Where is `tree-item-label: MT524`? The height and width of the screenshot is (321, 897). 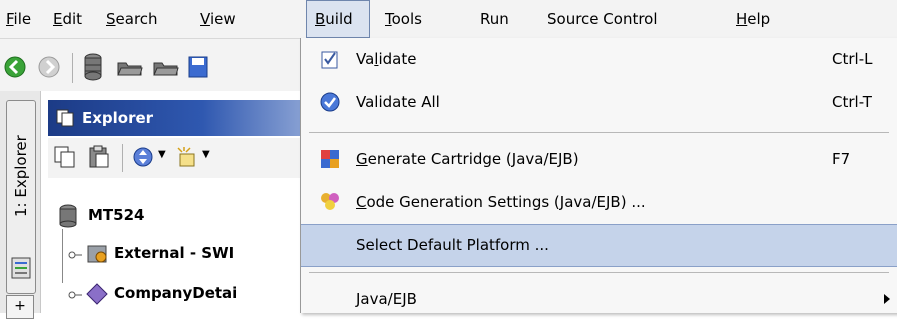
tree-item-label: MT524 is located at coordinates (116, 215).